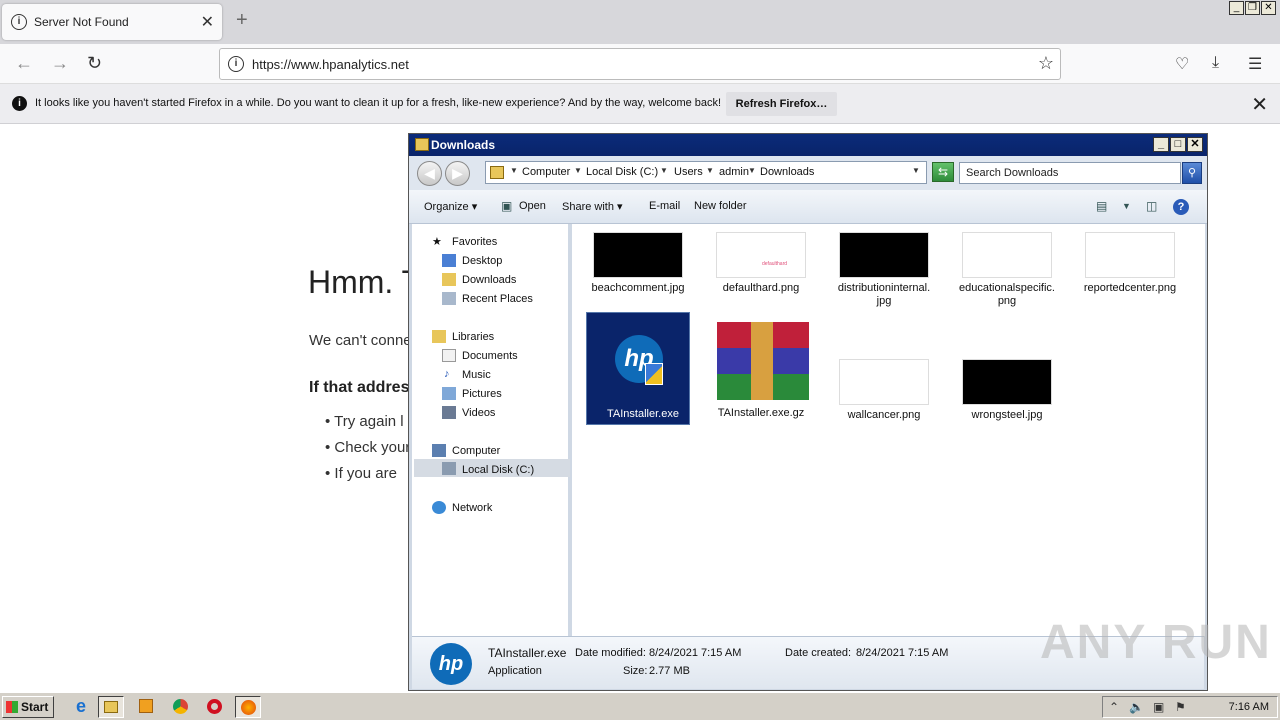 The height and width of the screenshot is (720, 1280). What do you see at coordinates (1215, 63) in the screenshot?
I see `download-icon: ⤓` at bounding box center [1215, 63].